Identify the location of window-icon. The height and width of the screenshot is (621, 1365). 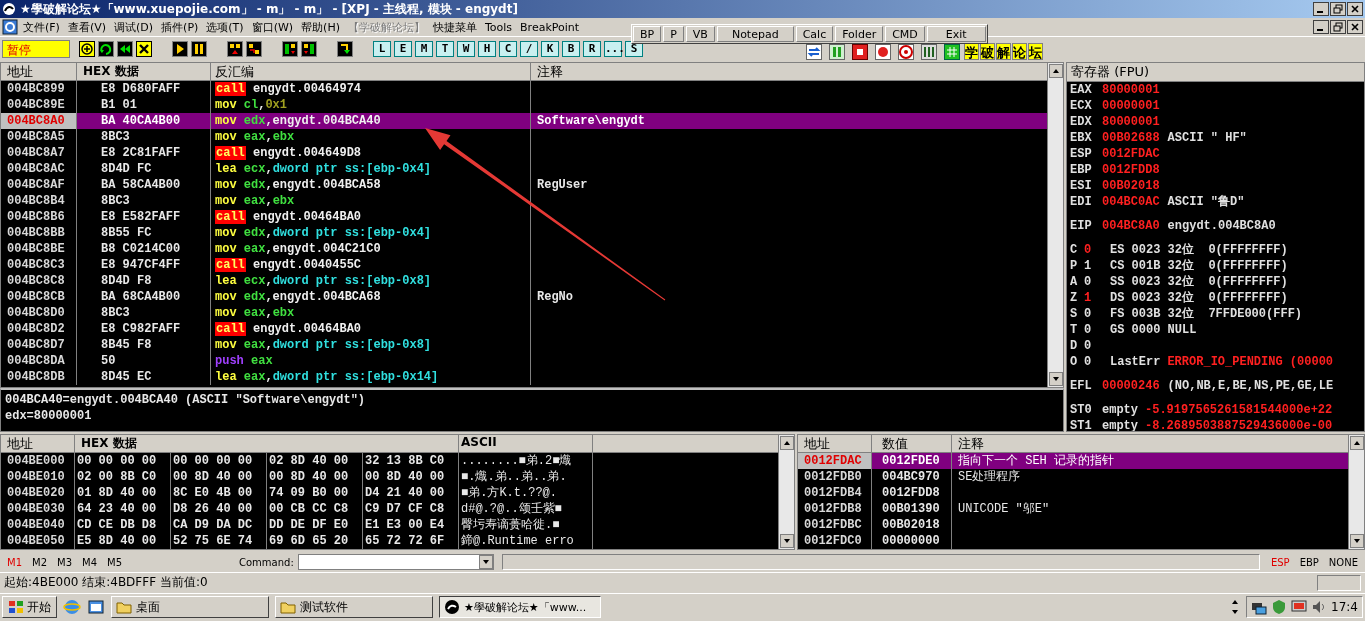
(96, 607).